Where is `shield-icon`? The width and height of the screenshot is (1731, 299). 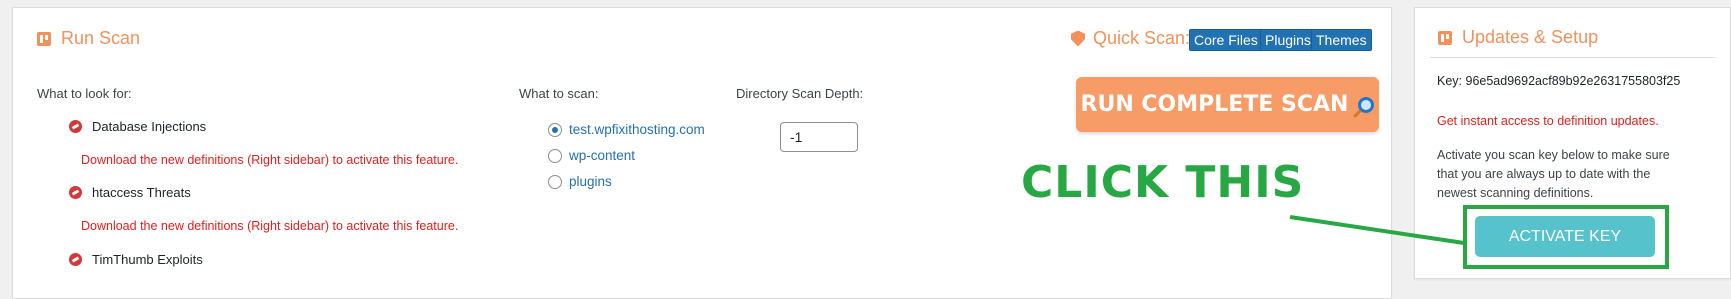
shield-icon is located at coordinates (1078, 38).